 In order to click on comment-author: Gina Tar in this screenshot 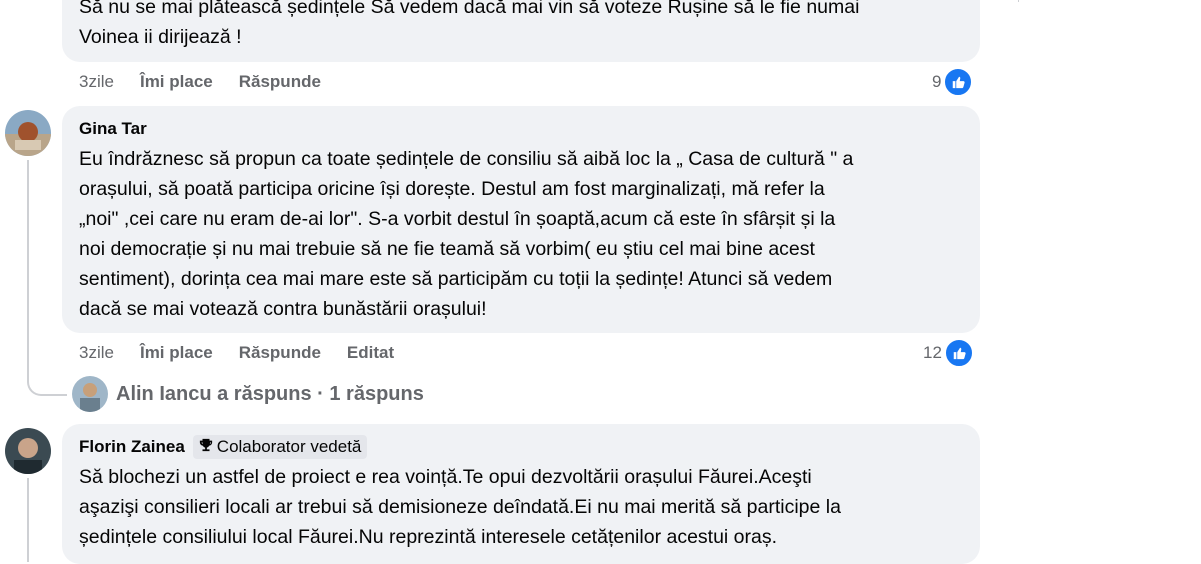, I will do `click(113, 129)`.